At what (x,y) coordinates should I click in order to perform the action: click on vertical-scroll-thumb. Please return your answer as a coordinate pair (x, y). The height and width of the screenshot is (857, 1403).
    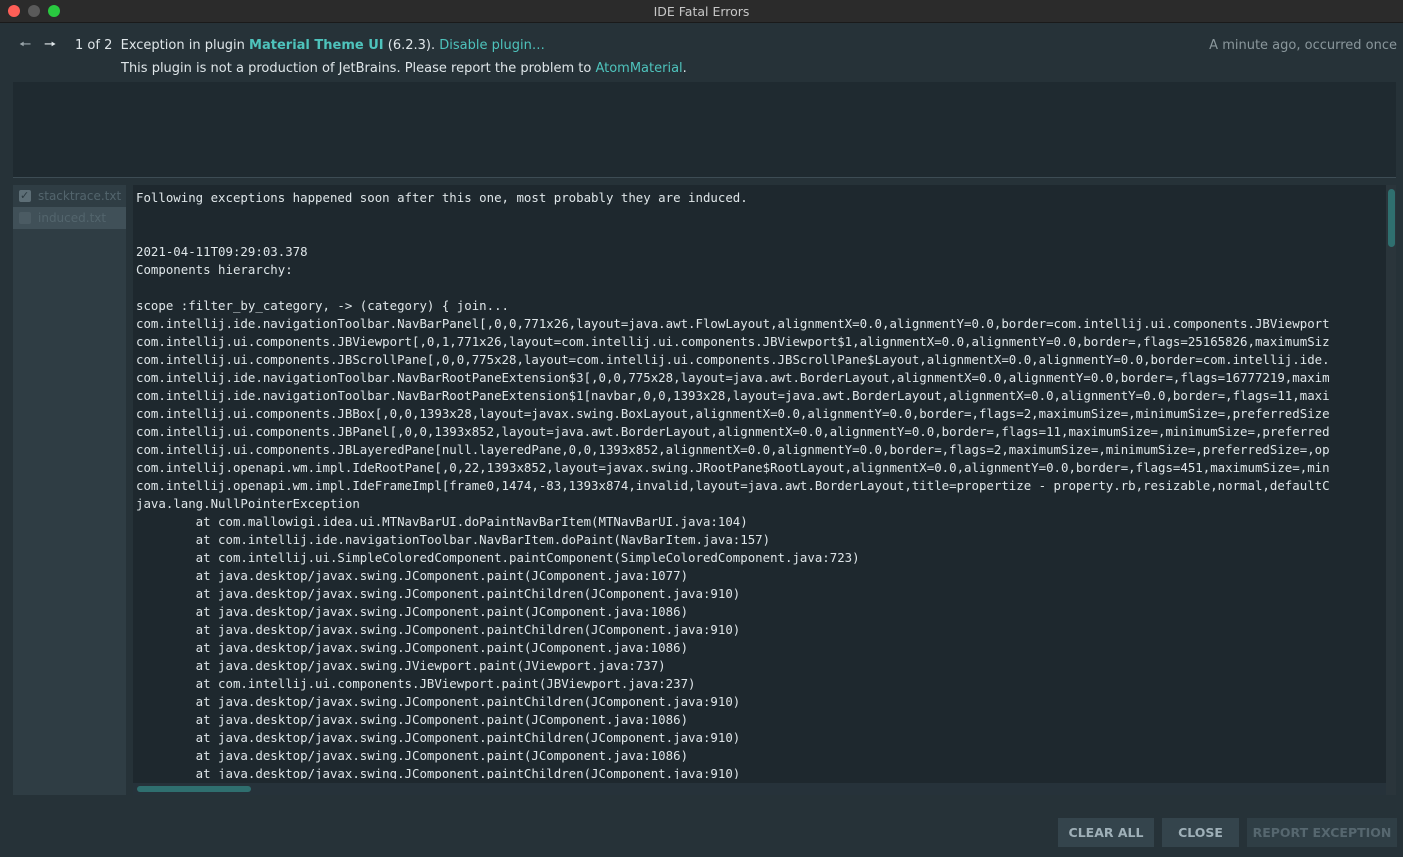
    Looking at the image, I should click on (1391, 218).